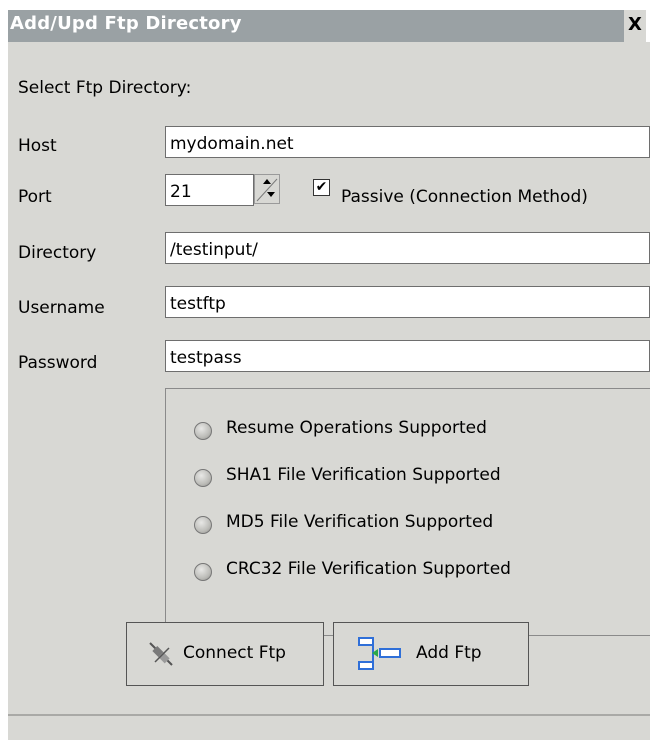 The height and width of the screenshot is (740, 650). What do you see at coordinates (407, 356) in the screenshot?
I see `password-input` at bounding box center [407, 356].